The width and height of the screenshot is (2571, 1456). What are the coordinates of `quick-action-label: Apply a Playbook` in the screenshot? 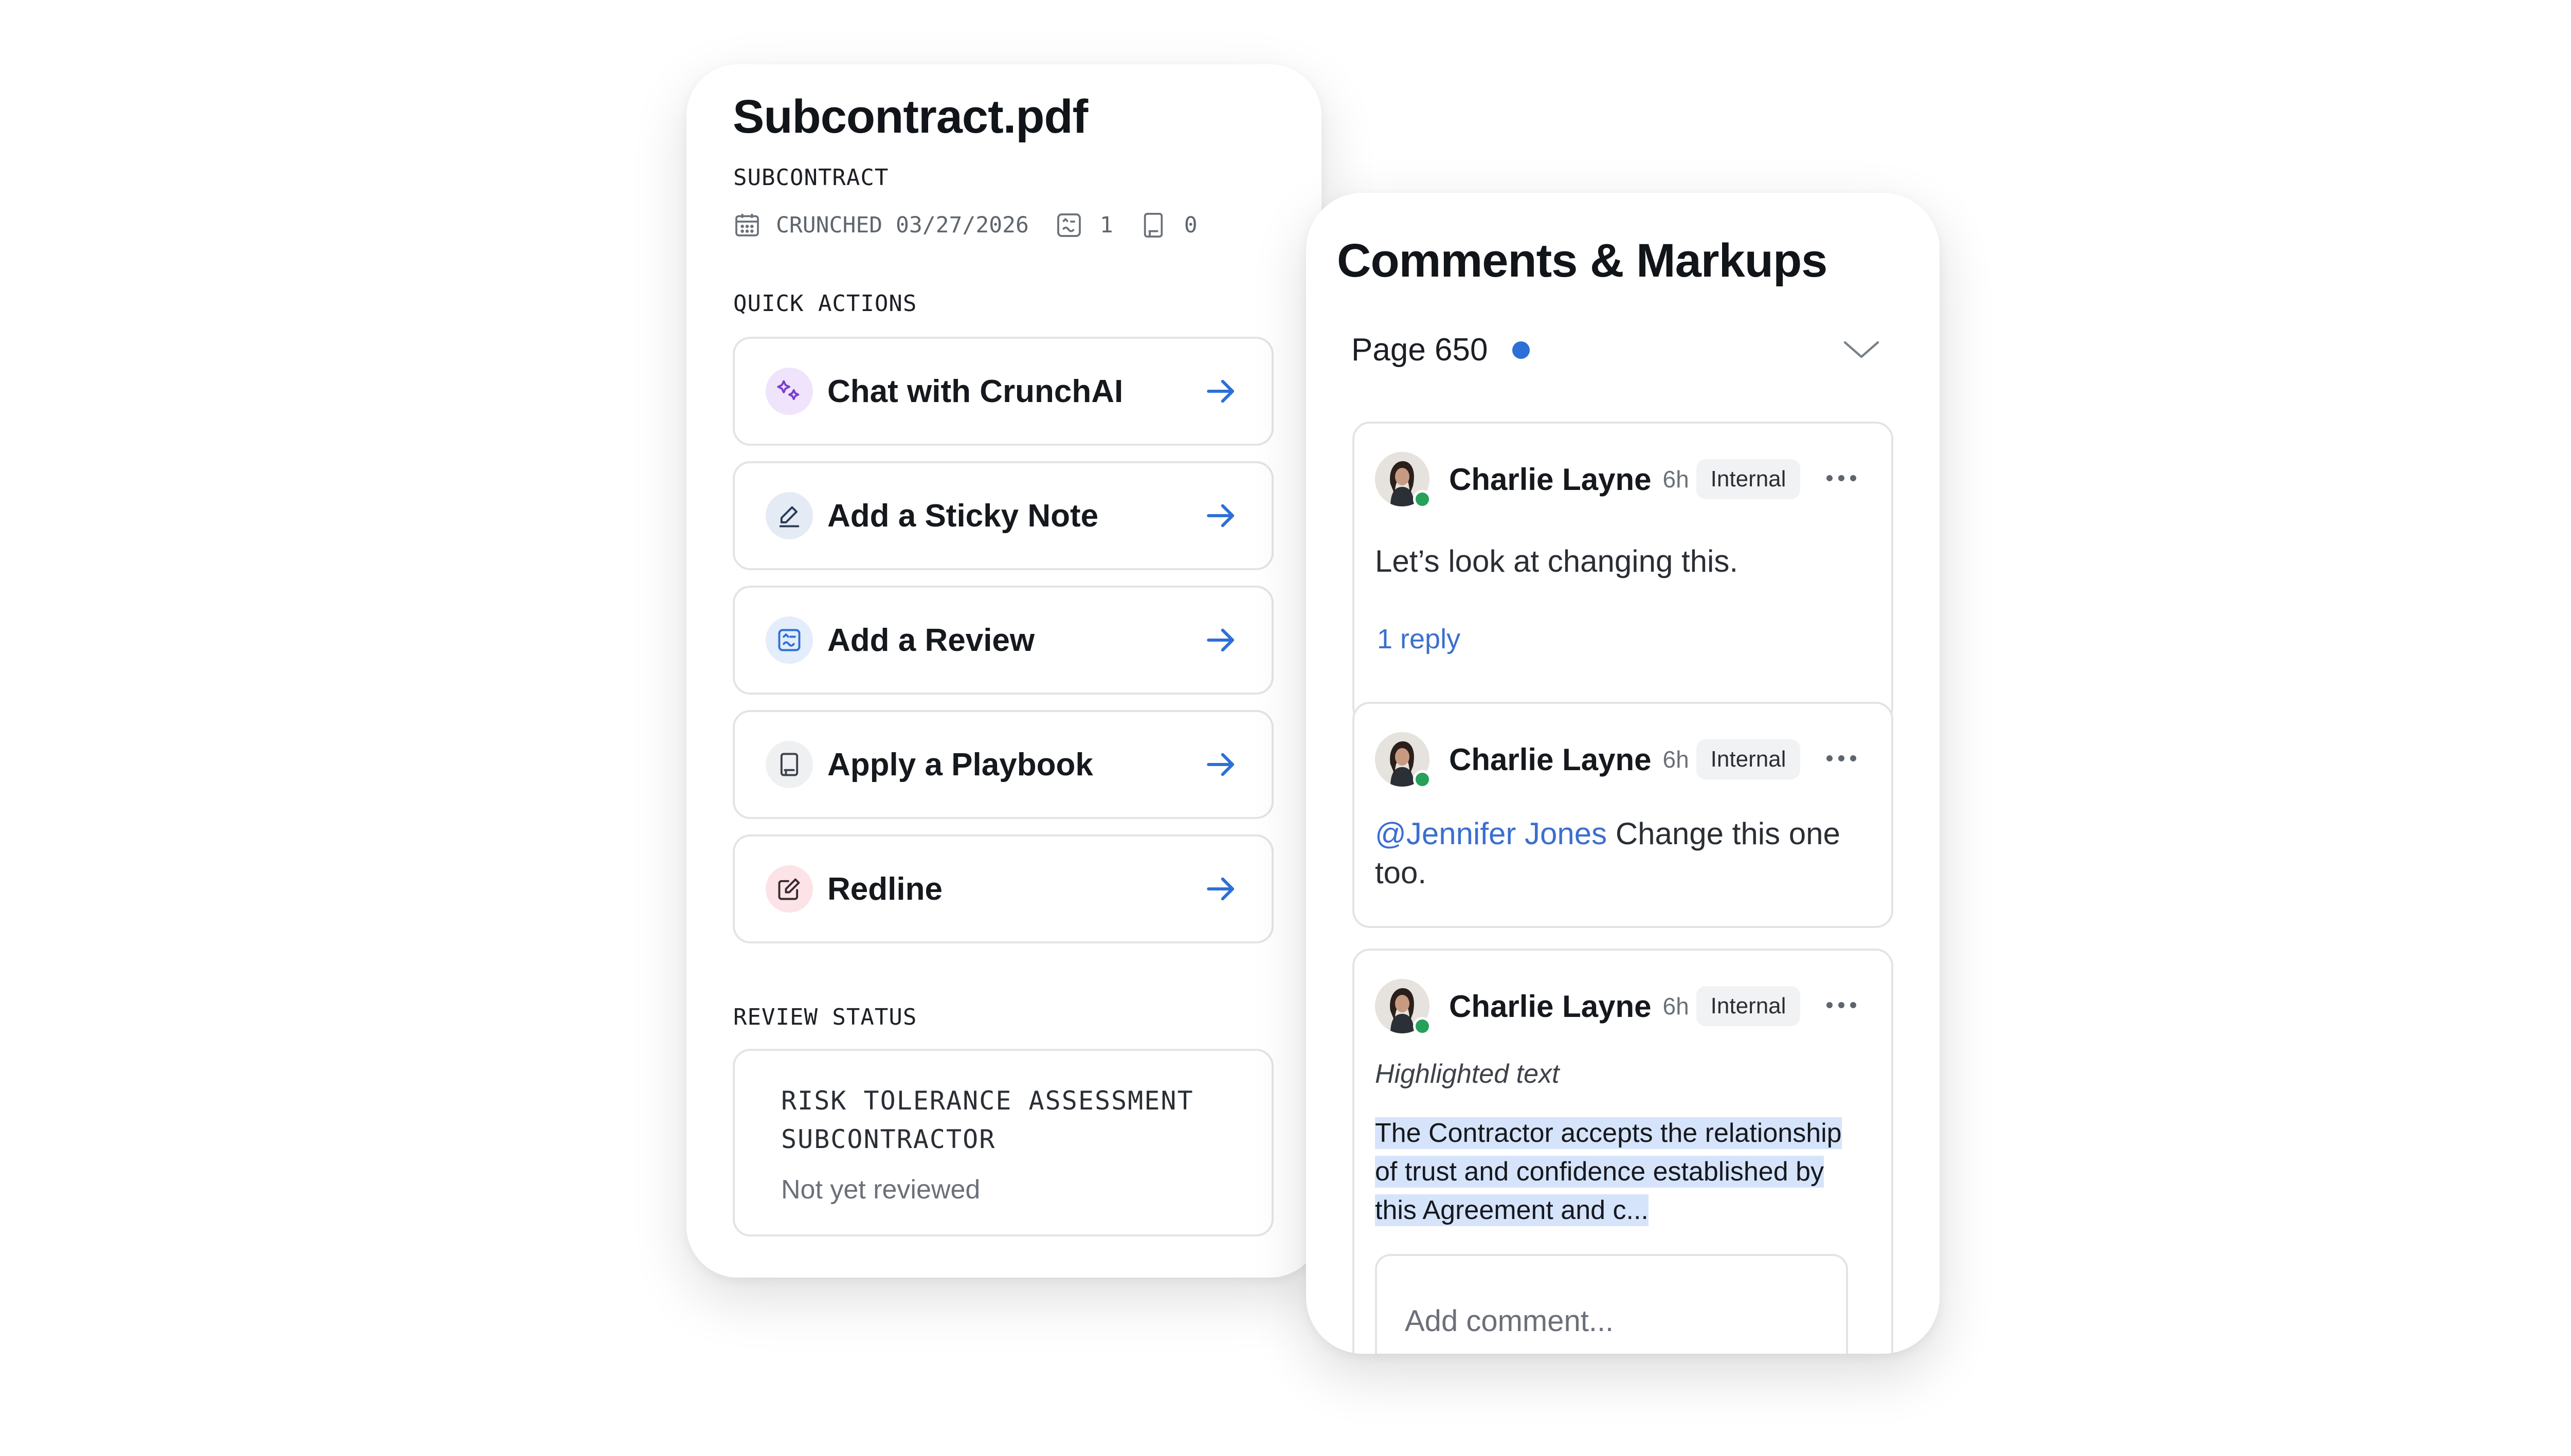 It's located at (960, 765).